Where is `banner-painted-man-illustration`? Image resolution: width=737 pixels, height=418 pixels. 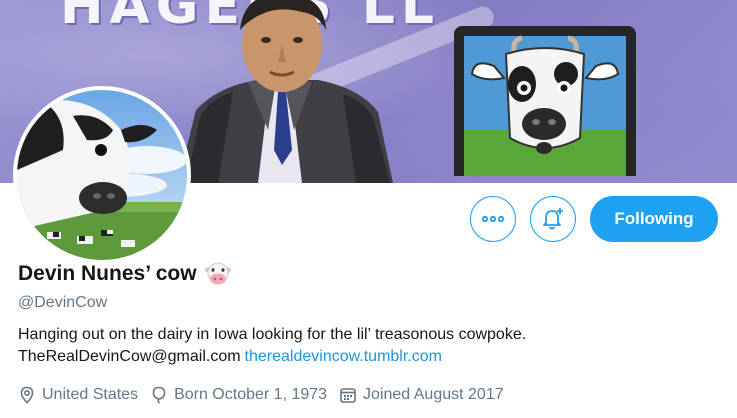
banner-painted-man-illustration is located at coordinates (285, 91).